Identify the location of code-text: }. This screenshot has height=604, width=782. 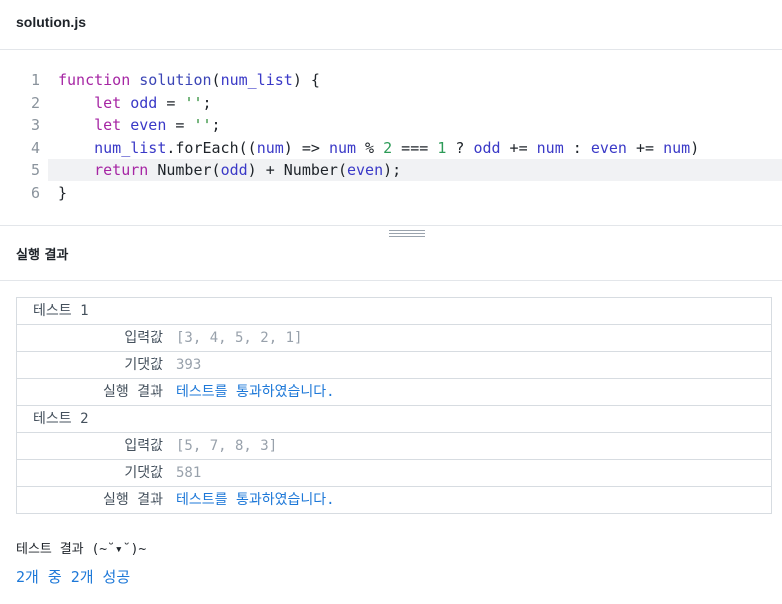
(62, 193).